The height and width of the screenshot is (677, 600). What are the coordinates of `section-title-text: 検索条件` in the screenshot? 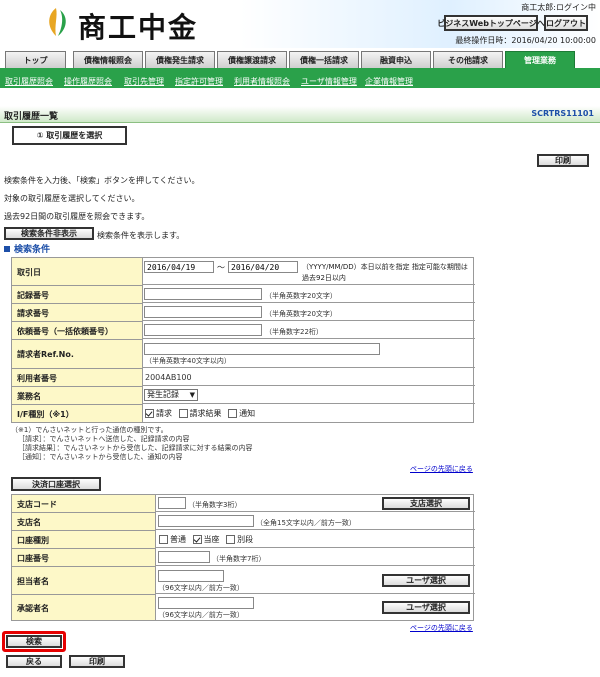 It's located at (32, 250).